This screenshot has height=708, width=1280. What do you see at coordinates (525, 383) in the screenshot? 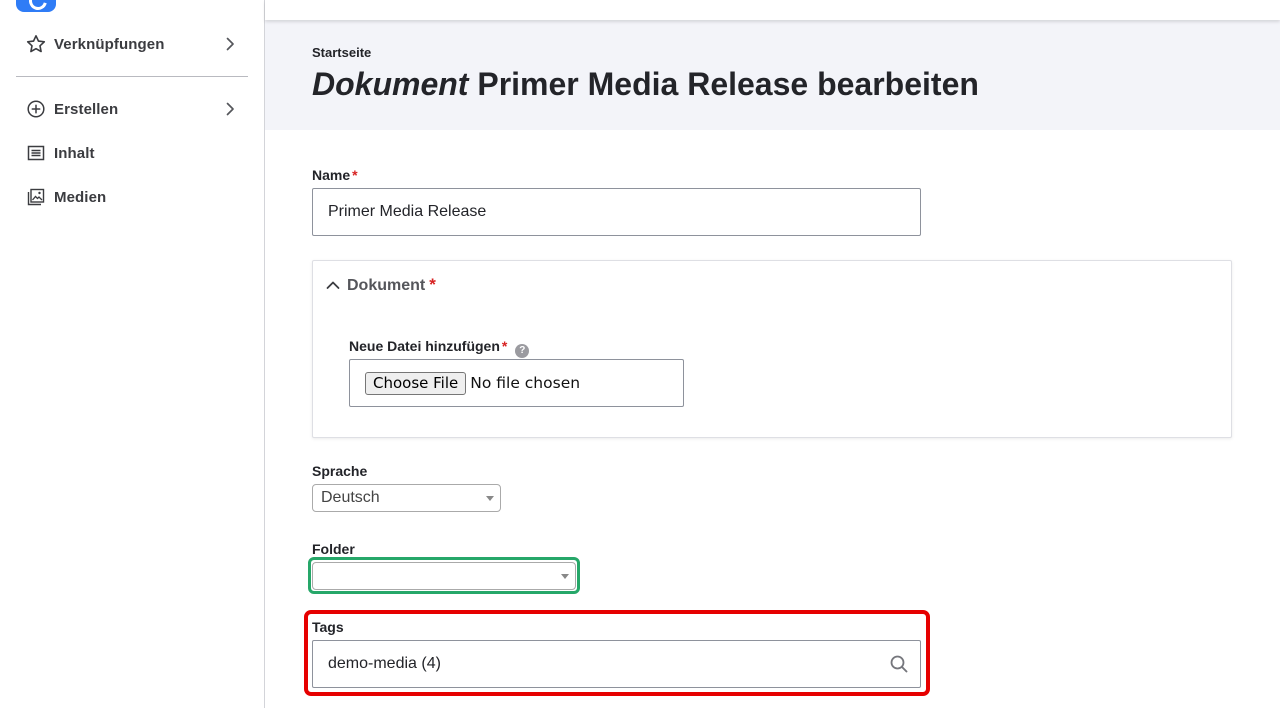
I see `file-status-text: No file chosen` at bounding box center [525, 383].